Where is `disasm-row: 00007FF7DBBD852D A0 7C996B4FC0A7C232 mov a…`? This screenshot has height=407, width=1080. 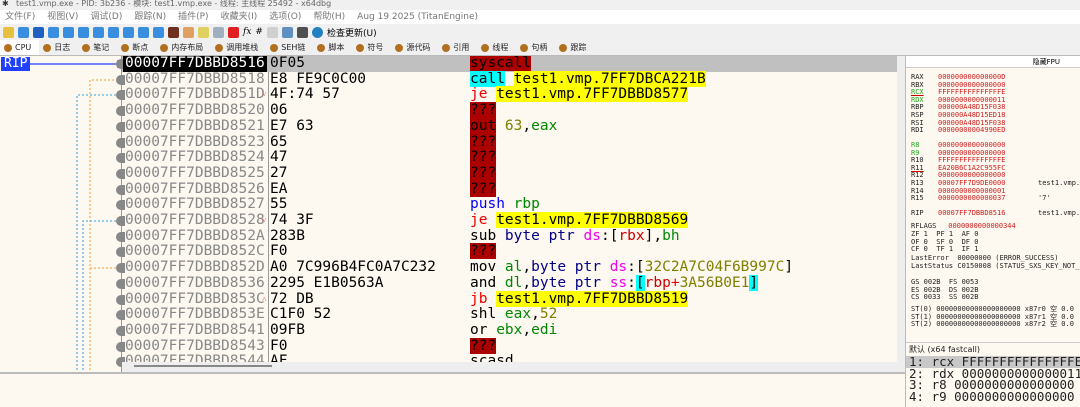
disasm-row: 00007FF7DBBD852D A0 7C996B4FC0A7C232 mov a… is located at coordinates (506, 267).